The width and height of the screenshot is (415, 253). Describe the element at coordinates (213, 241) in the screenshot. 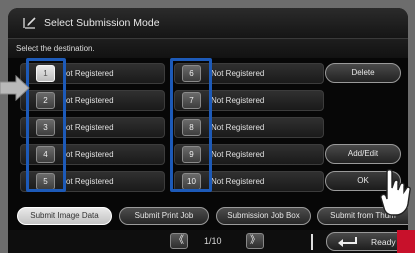

I see `page-indicator: 1/10` at that location.